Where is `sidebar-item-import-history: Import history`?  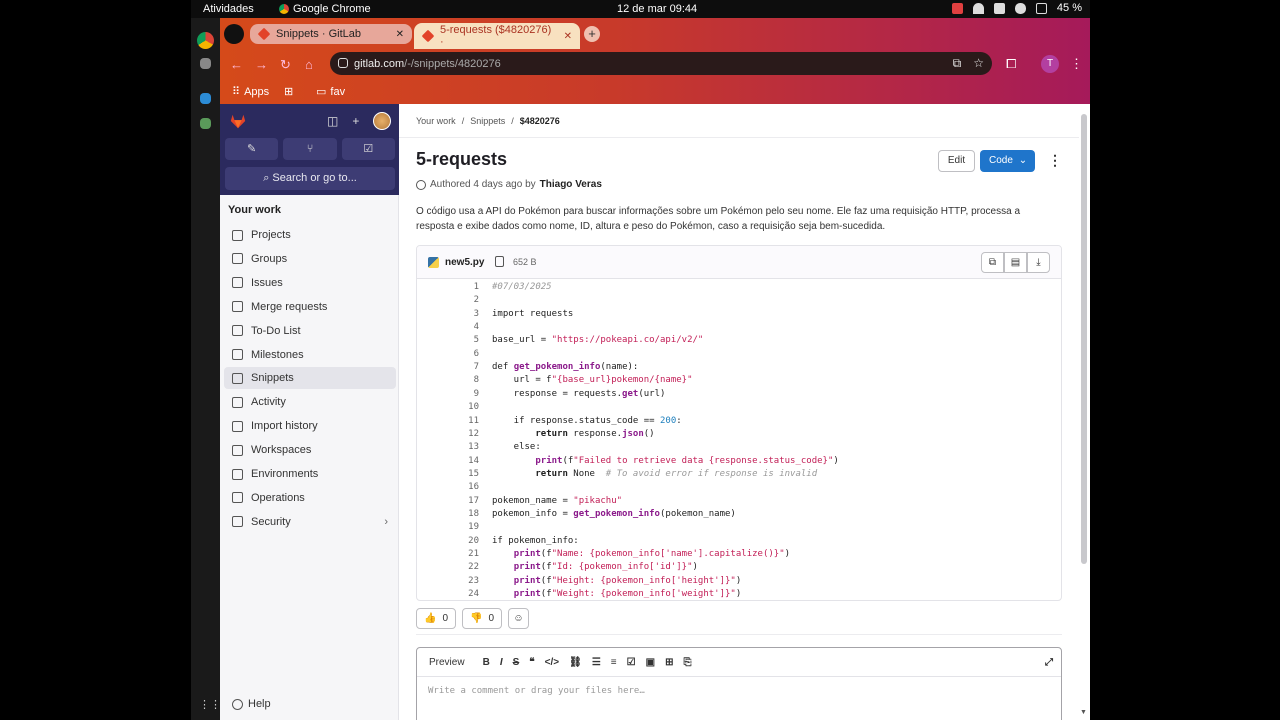 sidebar-item-import-history: Import history is located at coordinates (310, 426).